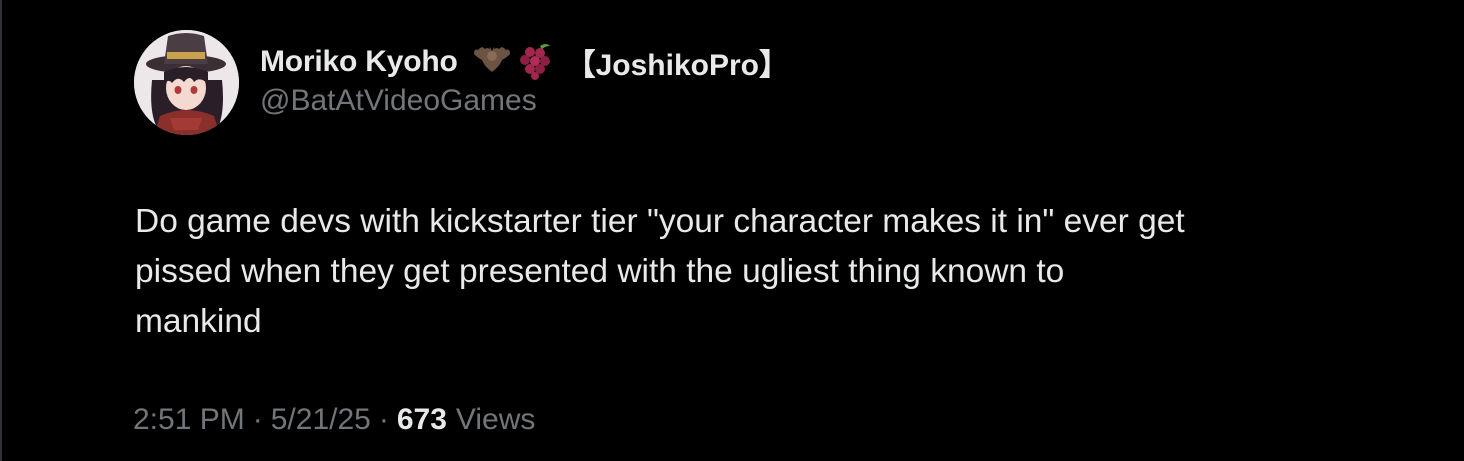 Image resolution: width=1464 pixels, height=461 pixels. Describe the element at coordinates (536, 62) in the screenshot. I see `grapes-icon` at that location.